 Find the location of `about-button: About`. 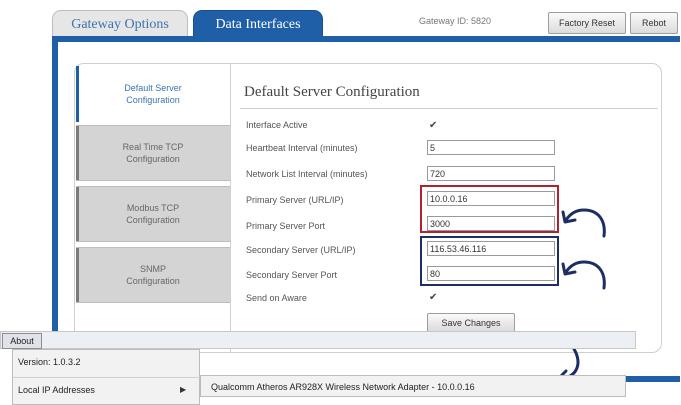

about-button: About is located at coordinates (22, 341).